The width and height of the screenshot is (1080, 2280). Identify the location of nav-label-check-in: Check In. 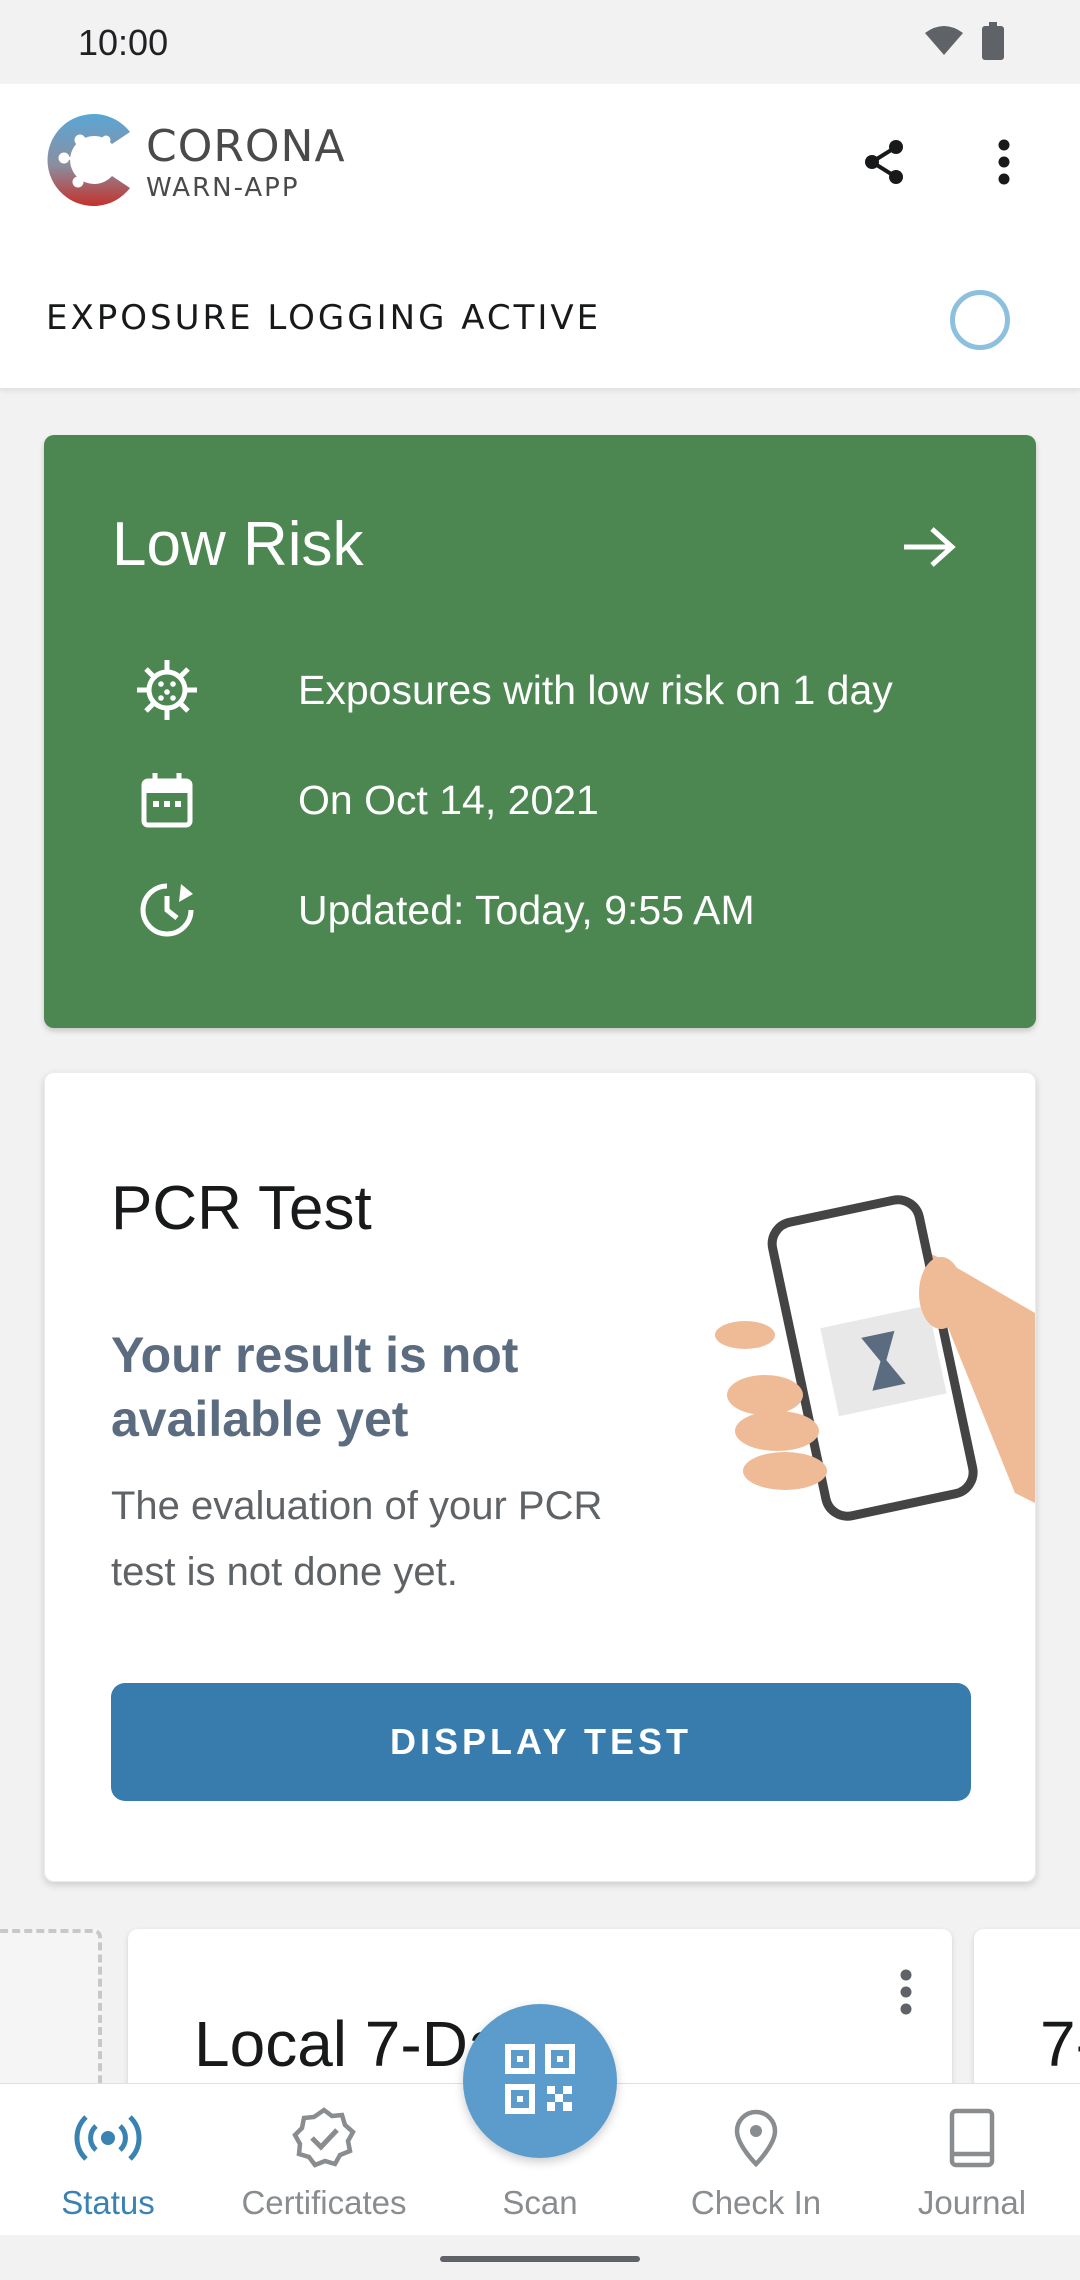
(756, 2202).